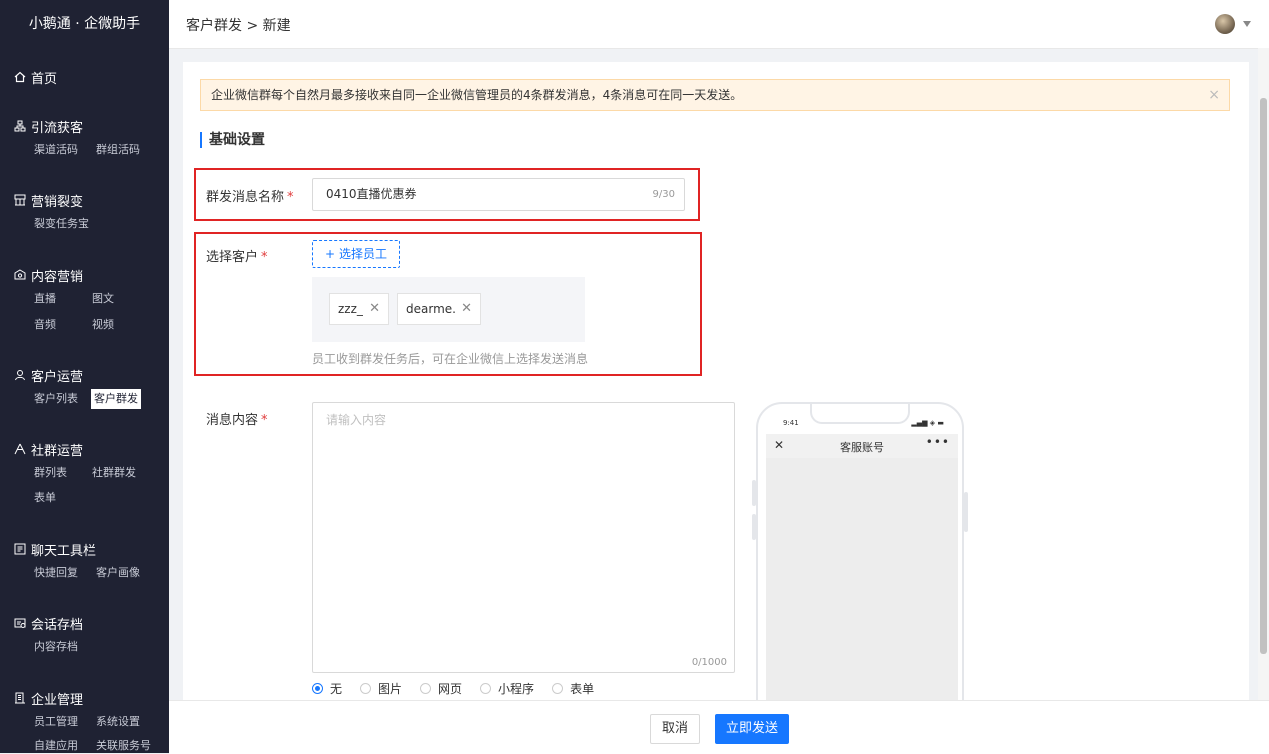 The image size is (1269, 754). What do you see at coordinates (390, 689) in the screenshot?
I see `radio-label: 图片` at bounding box center [390, 689].